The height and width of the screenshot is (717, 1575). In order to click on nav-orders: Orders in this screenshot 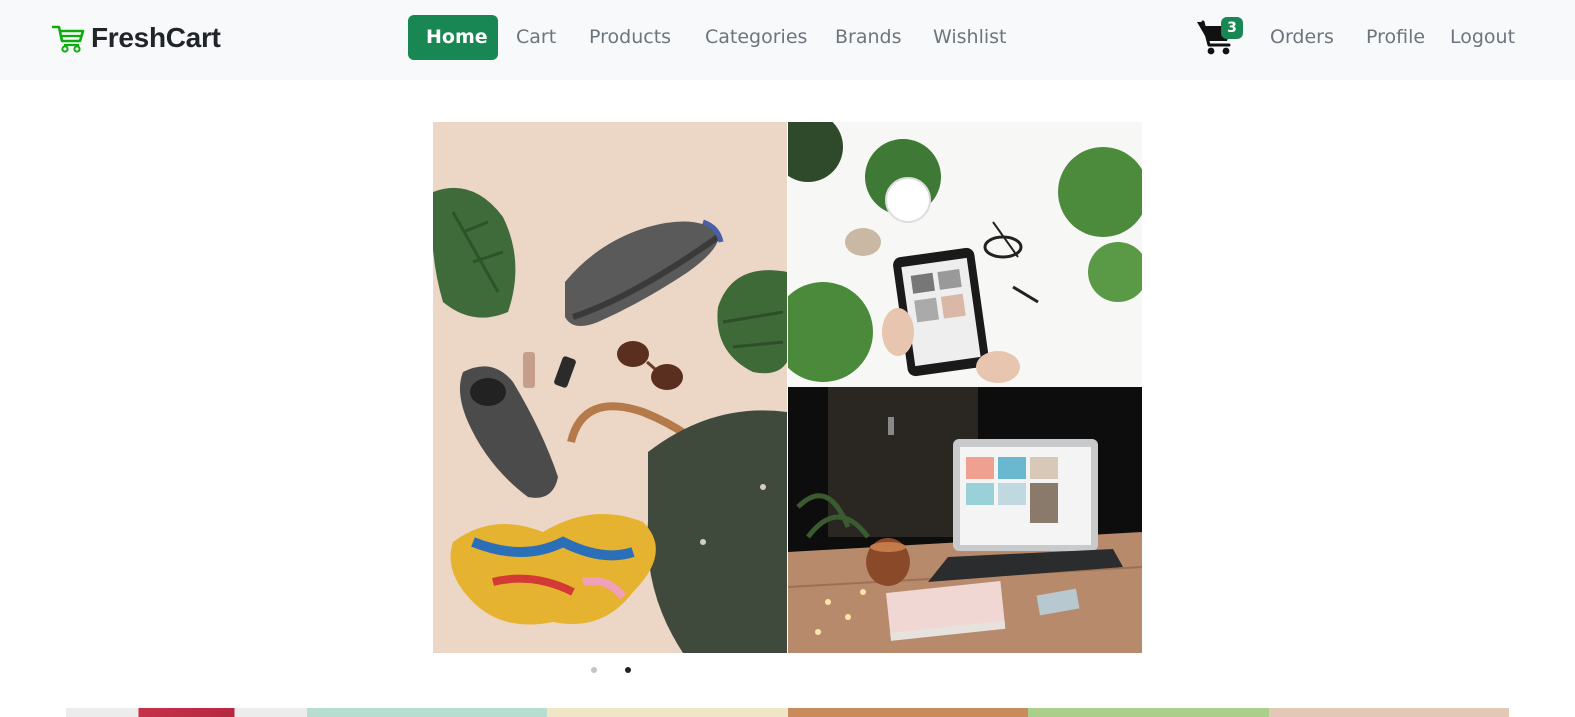, I will do `click(1302, 37)`.